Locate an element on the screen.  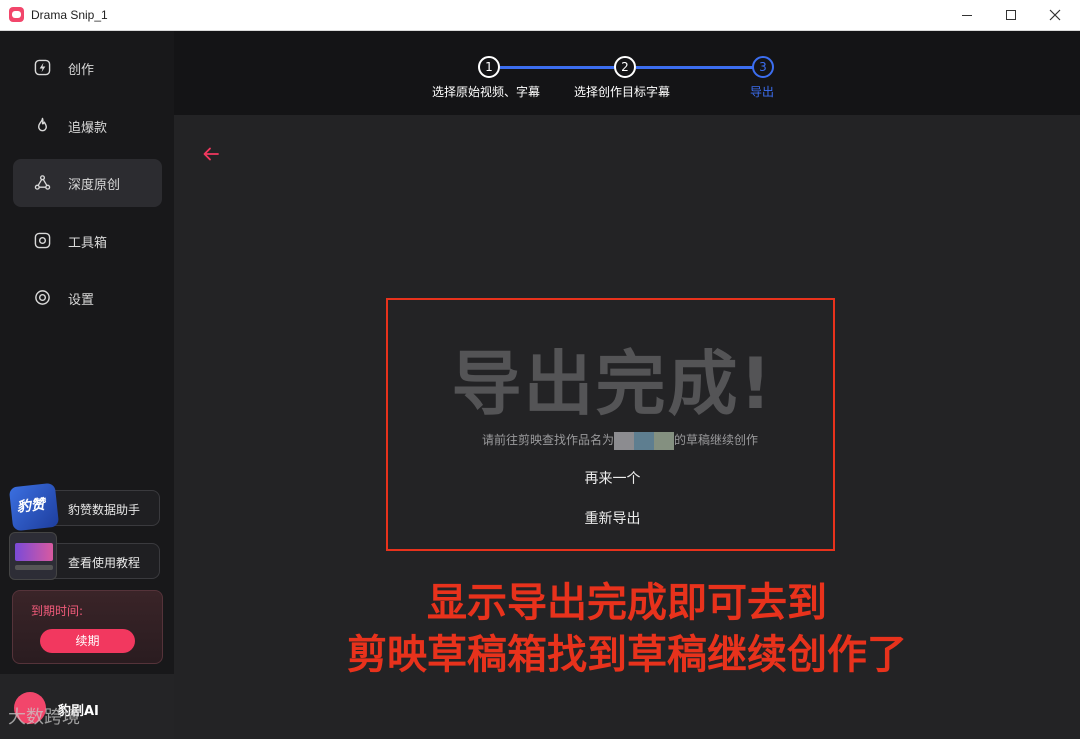
export-stepper: 1 2 3 选择原始视频、字幕 选择创作目标字幕 导出 is located at coordinates (627, 73).